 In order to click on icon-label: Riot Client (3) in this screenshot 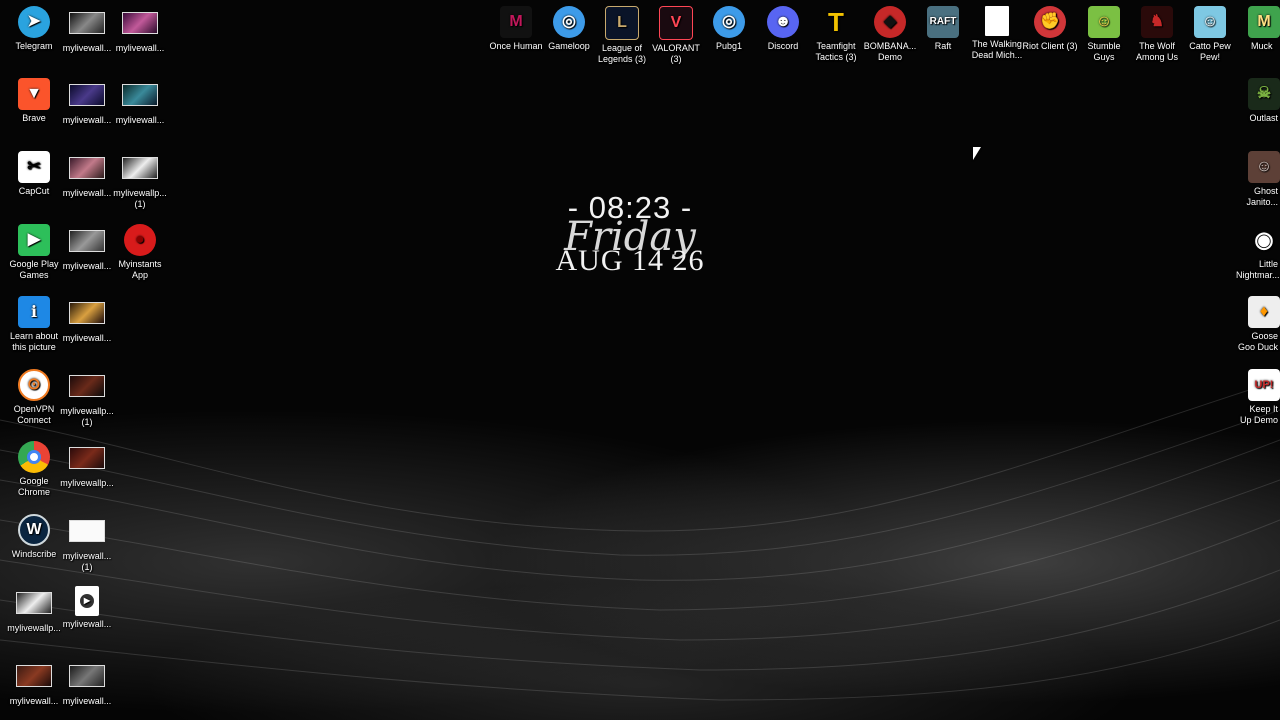, I will do `click(1050, 46)`.